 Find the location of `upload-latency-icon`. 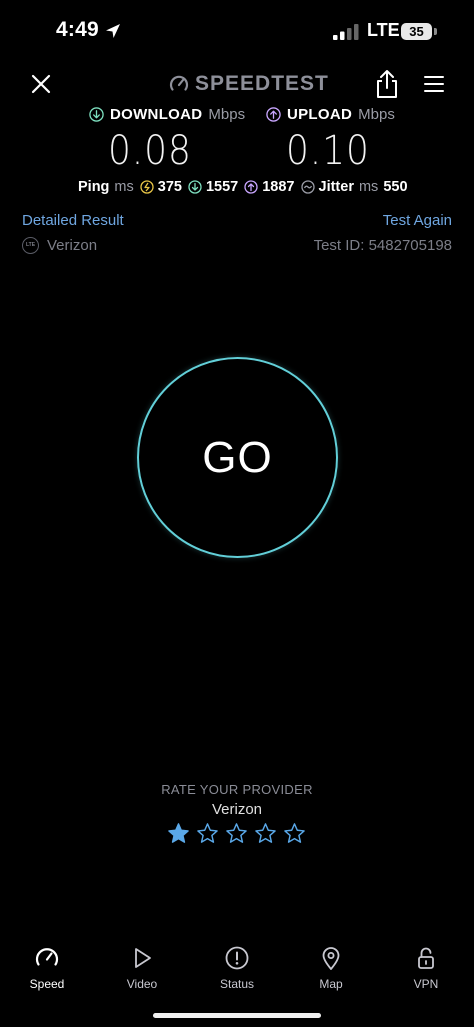

upload-latency-icon is located at coordinates (251, 187).